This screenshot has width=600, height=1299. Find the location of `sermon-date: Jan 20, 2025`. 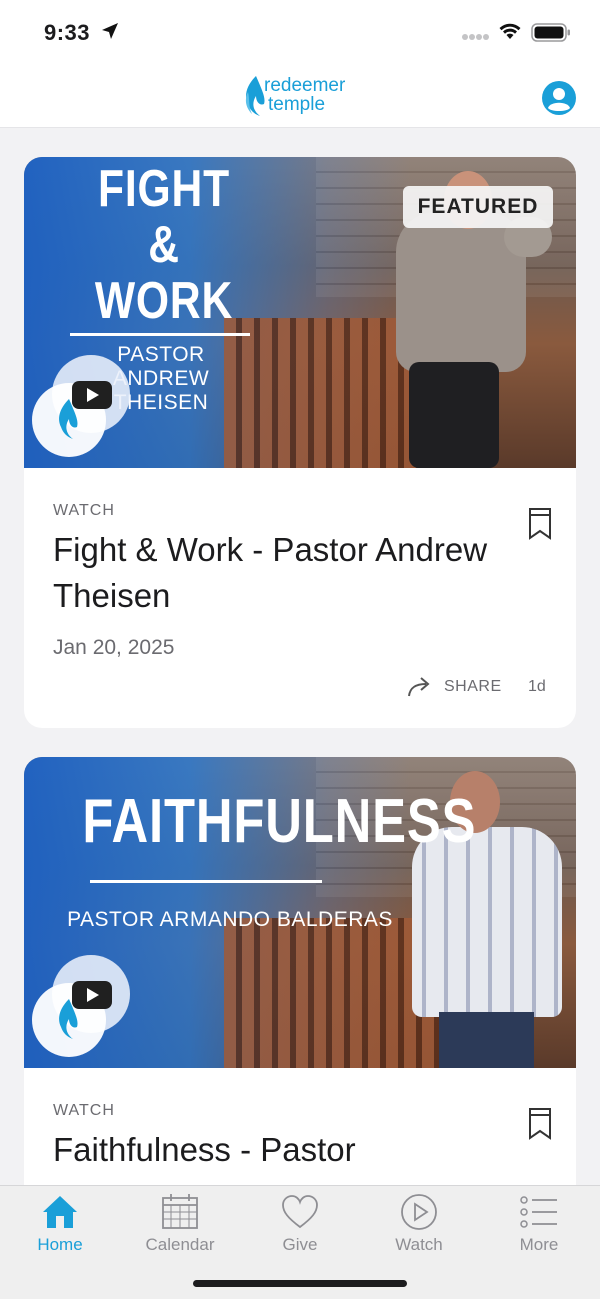

sermon-date: Jan 20, 2025 is located at coordinates (114, 647).